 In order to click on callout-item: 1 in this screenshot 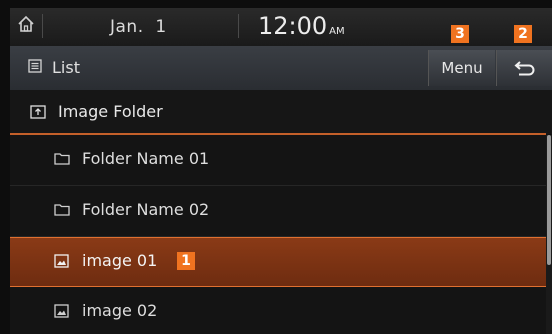, I will do `click(186, 261)`.